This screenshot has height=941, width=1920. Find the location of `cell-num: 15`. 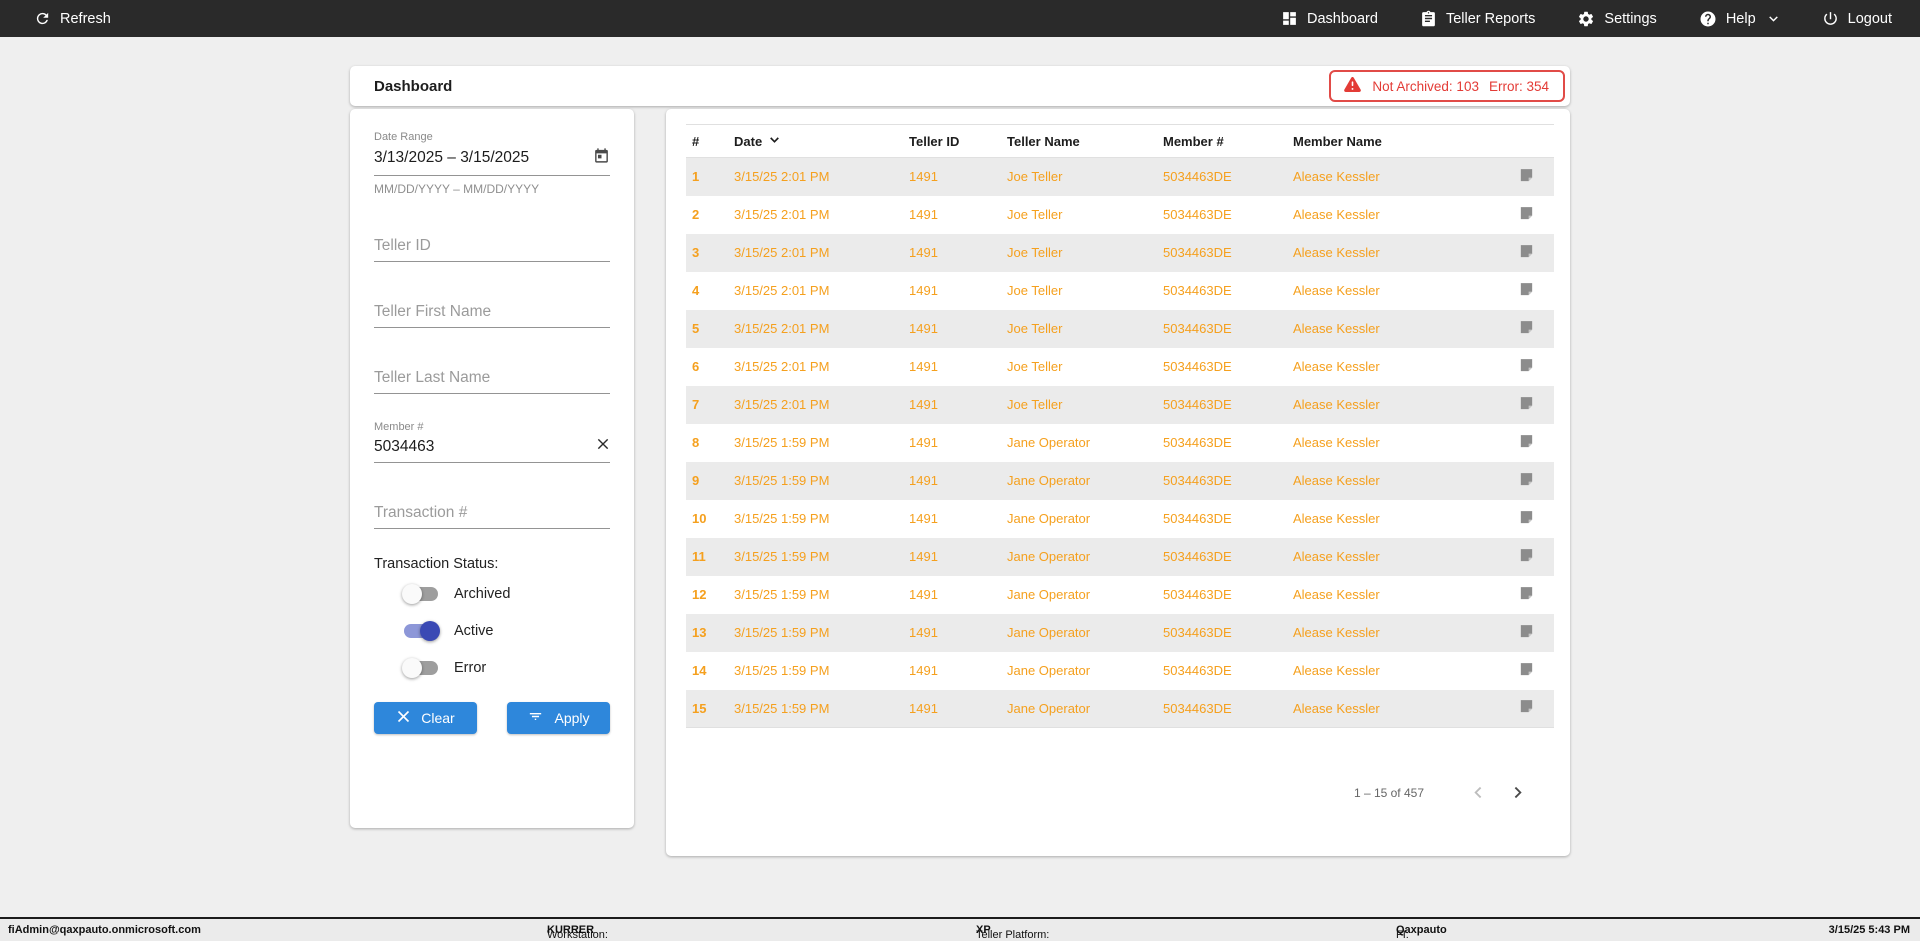

cell-num: 15 is located at coordinates (699, 708).